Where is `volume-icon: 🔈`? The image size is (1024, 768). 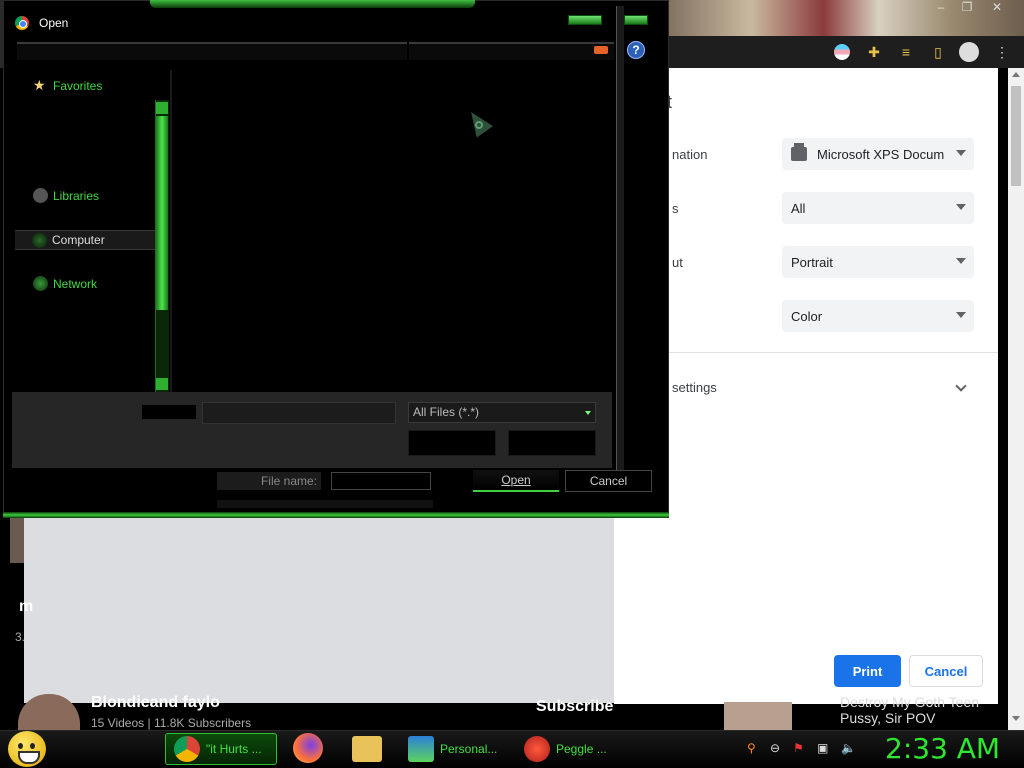 volume-icon: 🔈 is located at coordinates (848, 748).